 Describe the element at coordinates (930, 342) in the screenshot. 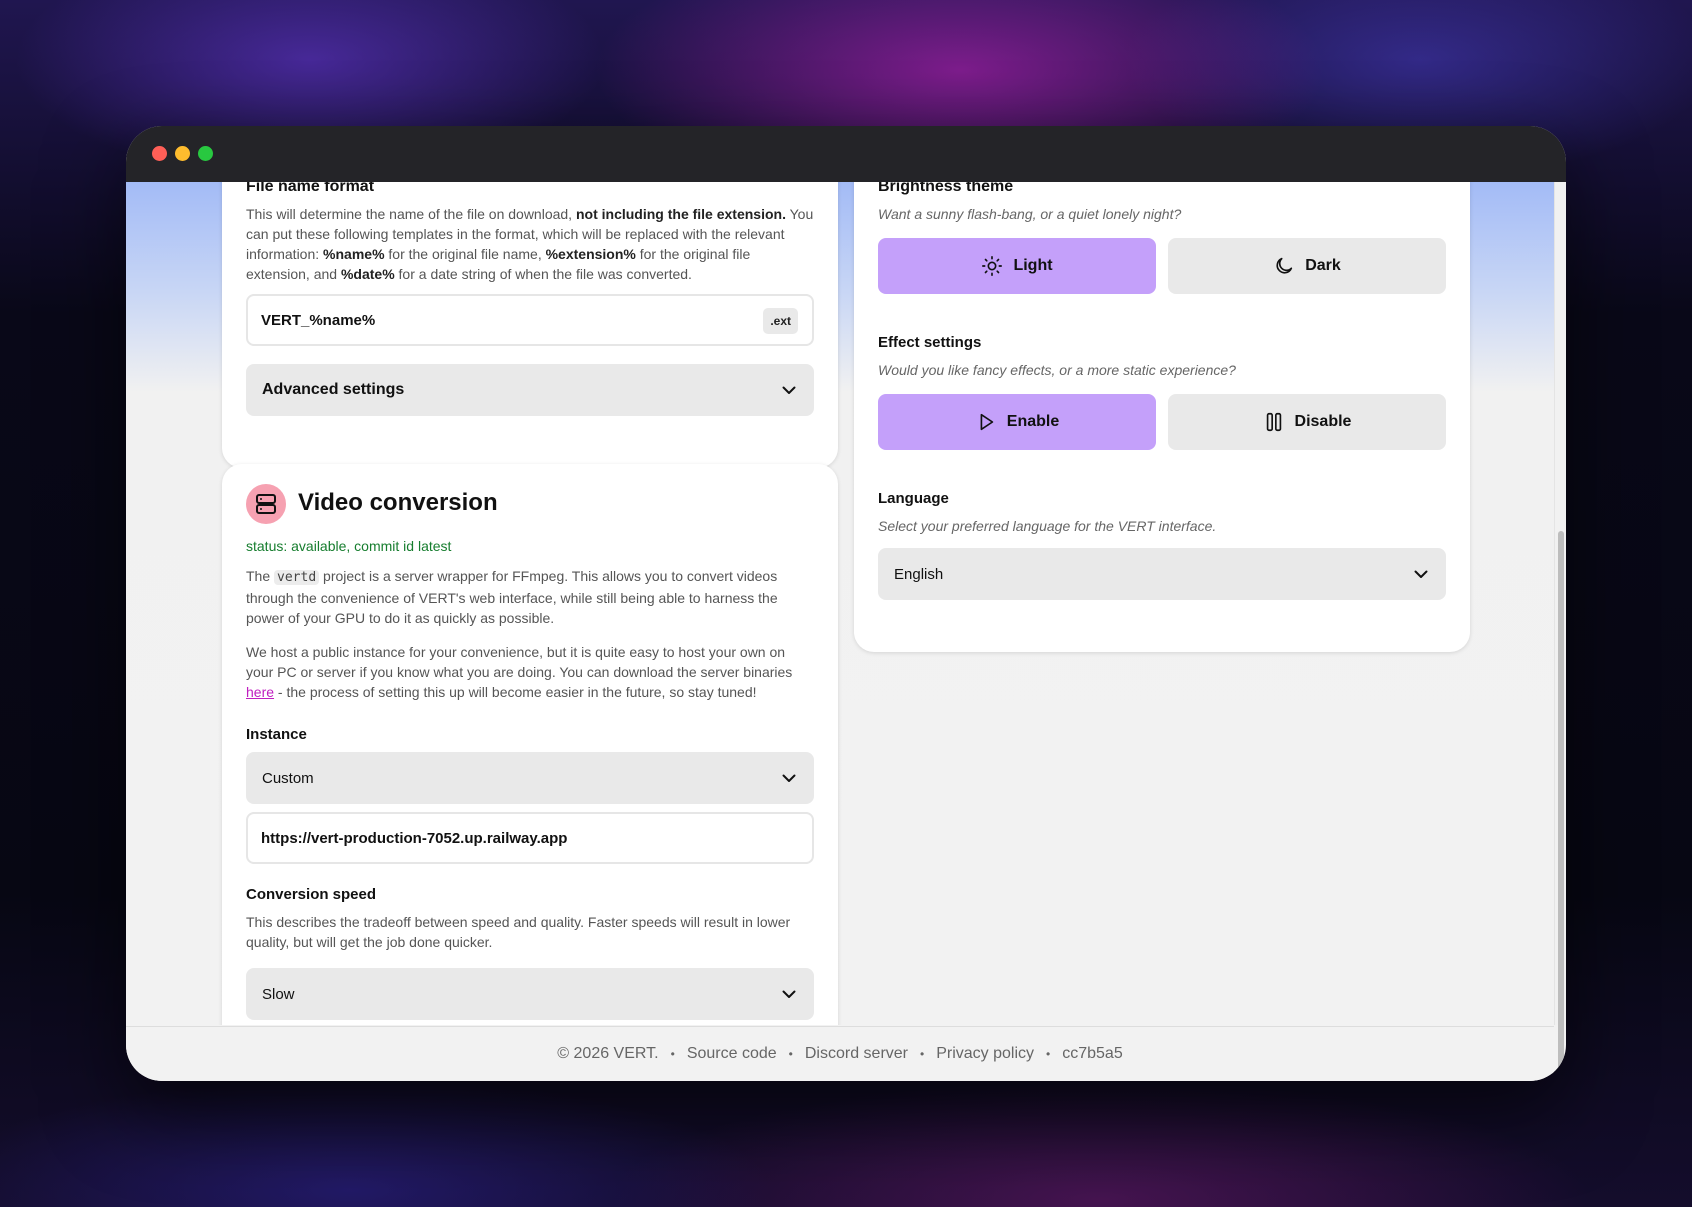

I see `effect-settings-heading: Effect settings` at that location.